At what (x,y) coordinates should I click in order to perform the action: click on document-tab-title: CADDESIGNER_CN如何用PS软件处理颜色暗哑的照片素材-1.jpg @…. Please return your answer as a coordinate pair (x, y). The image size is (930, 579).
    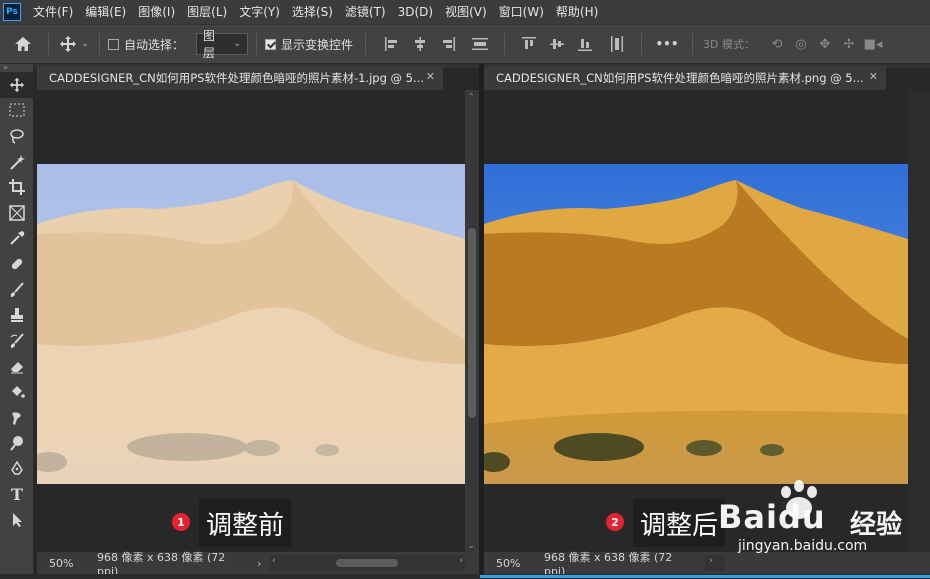
    Looking at the image, I should click on (236, 78).